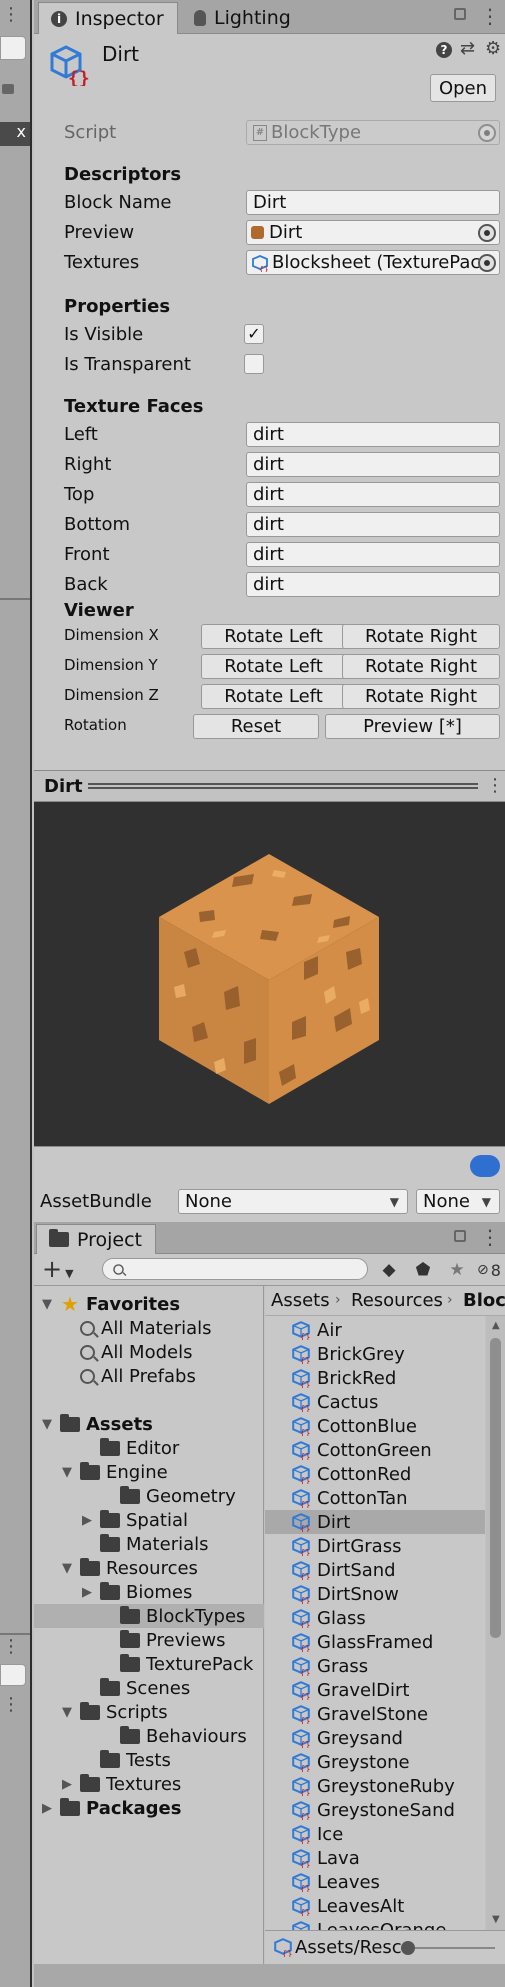 The image size is (505, 1987). Describe the element at coordinates (320, 1522) in the screenshot. I see `asset-list-item: {} Dirt` at that location.